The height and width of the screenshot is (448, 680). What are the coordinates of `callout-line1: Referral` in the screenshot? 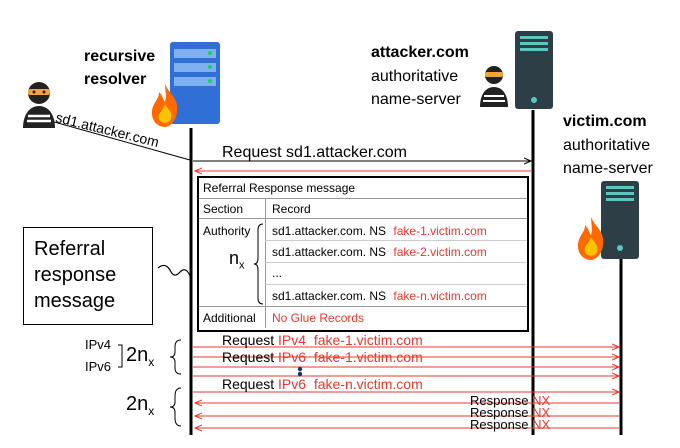 It's located at (70, 249).